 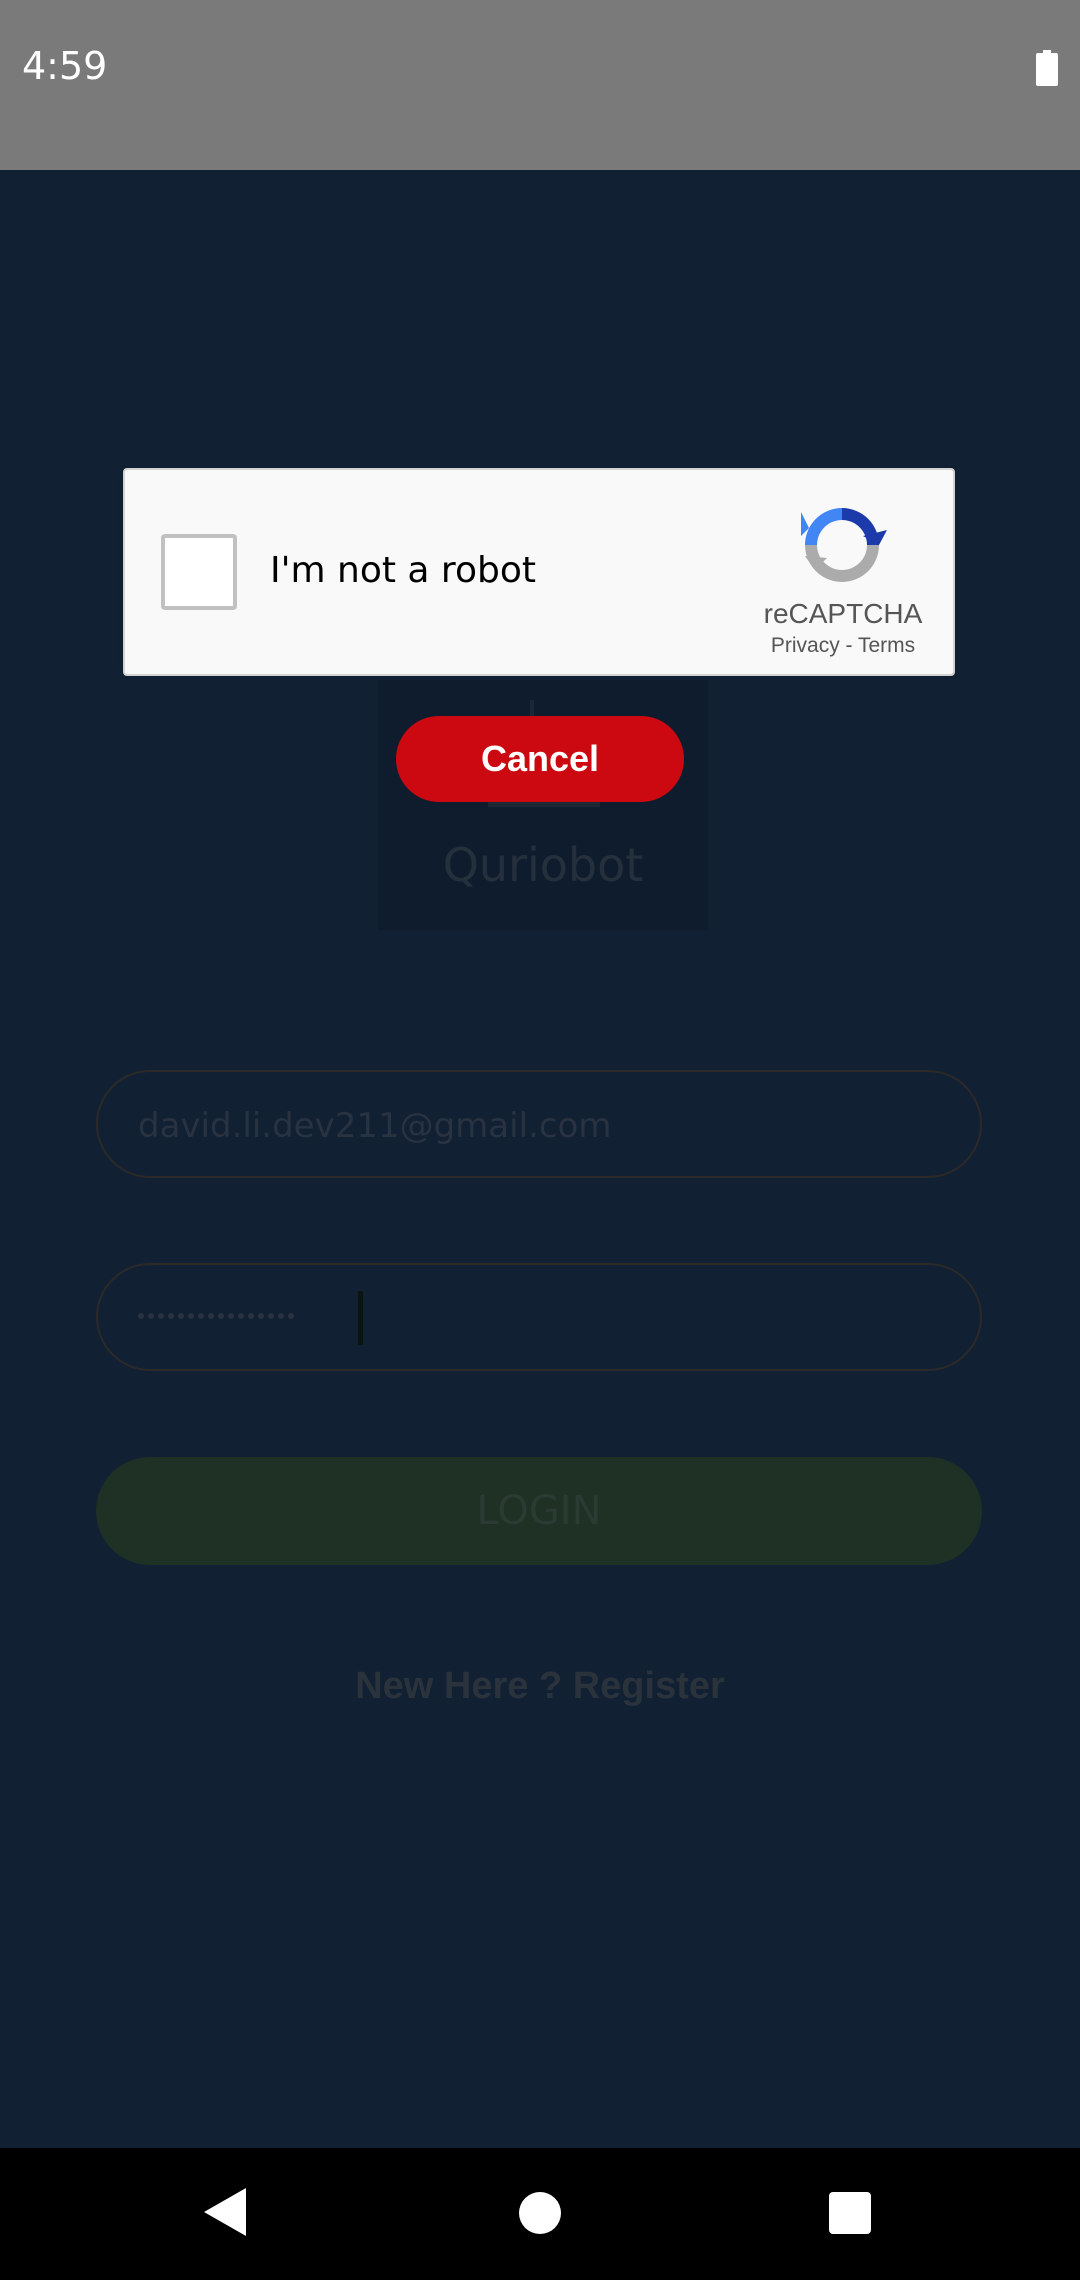 I want to click on recents-icon, so click(x=850, y=2213).